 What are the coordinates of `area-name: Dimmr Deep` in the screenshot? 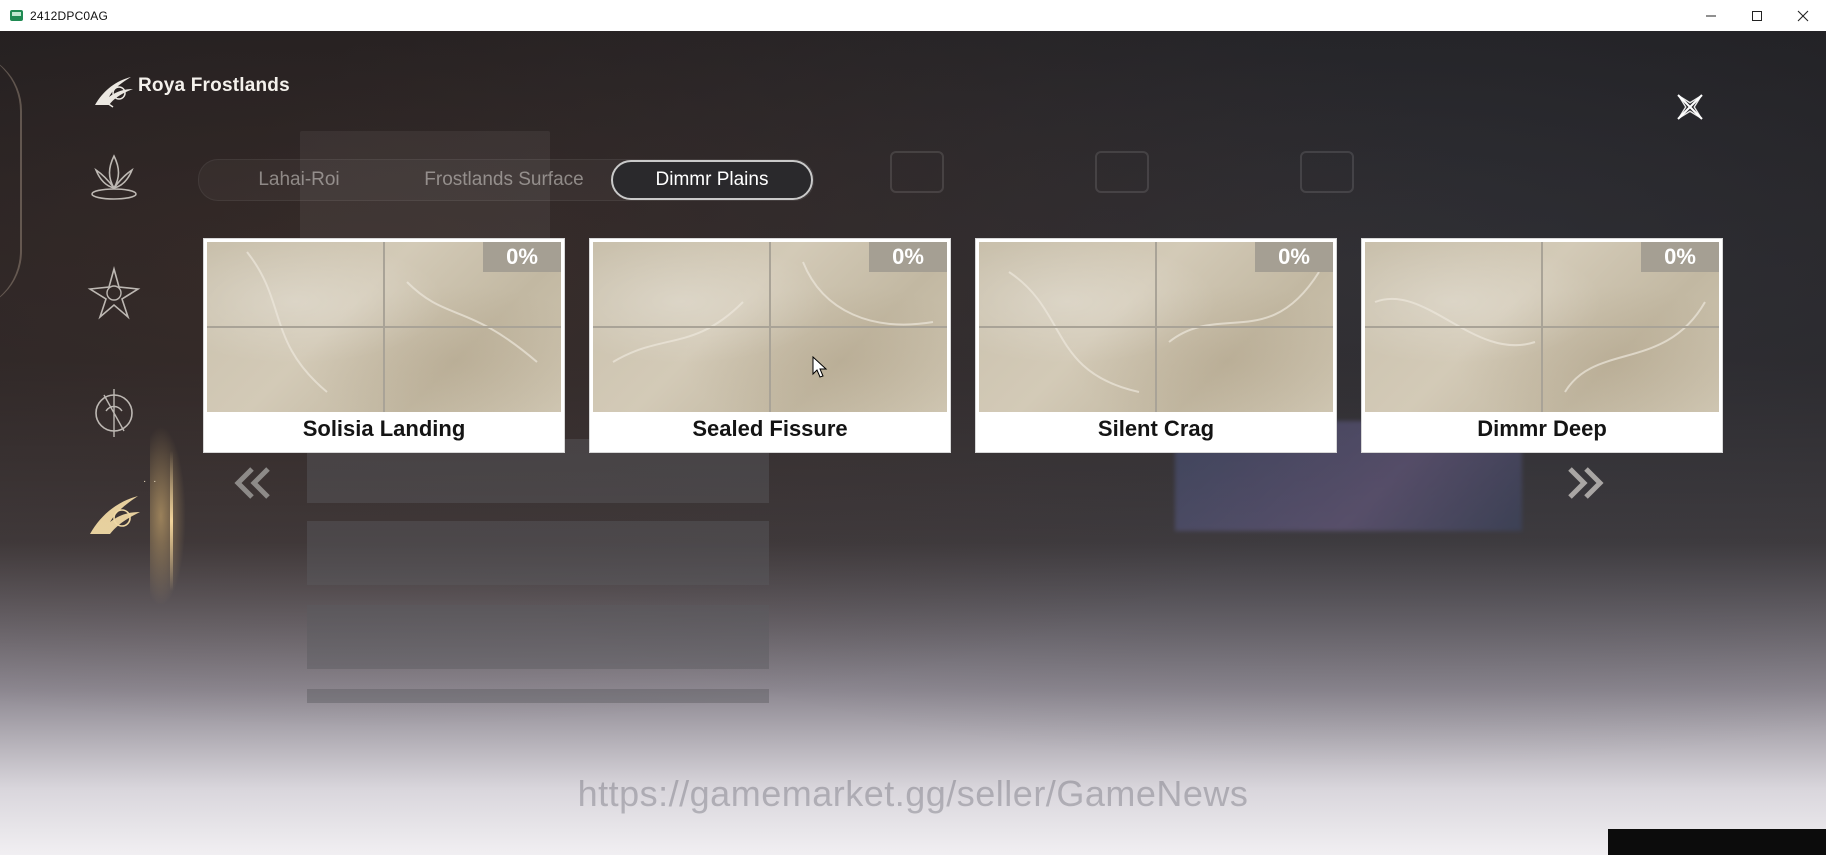 It's located at (1542, 428).